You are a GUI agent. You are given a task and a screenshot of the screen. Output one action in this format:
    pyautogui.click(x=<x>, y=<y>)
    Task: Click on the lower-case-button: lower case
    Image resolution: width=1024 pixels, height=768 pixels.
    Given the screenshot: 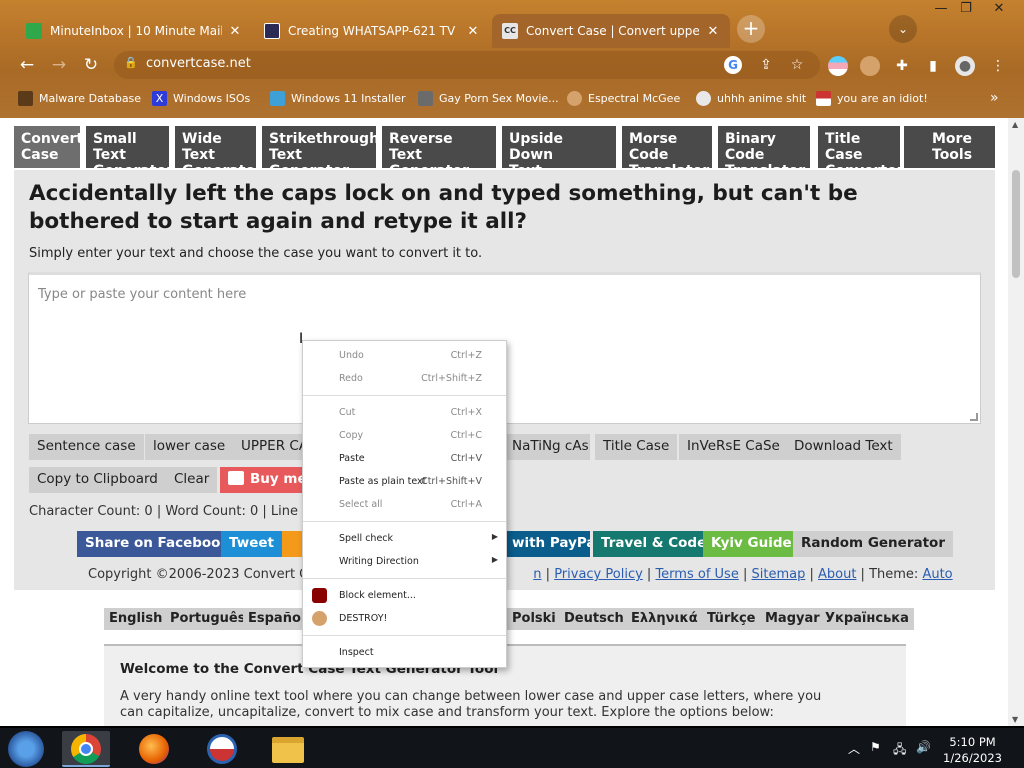 What is the action you would take?
    pyautogui.click(x=189, y=447)
    